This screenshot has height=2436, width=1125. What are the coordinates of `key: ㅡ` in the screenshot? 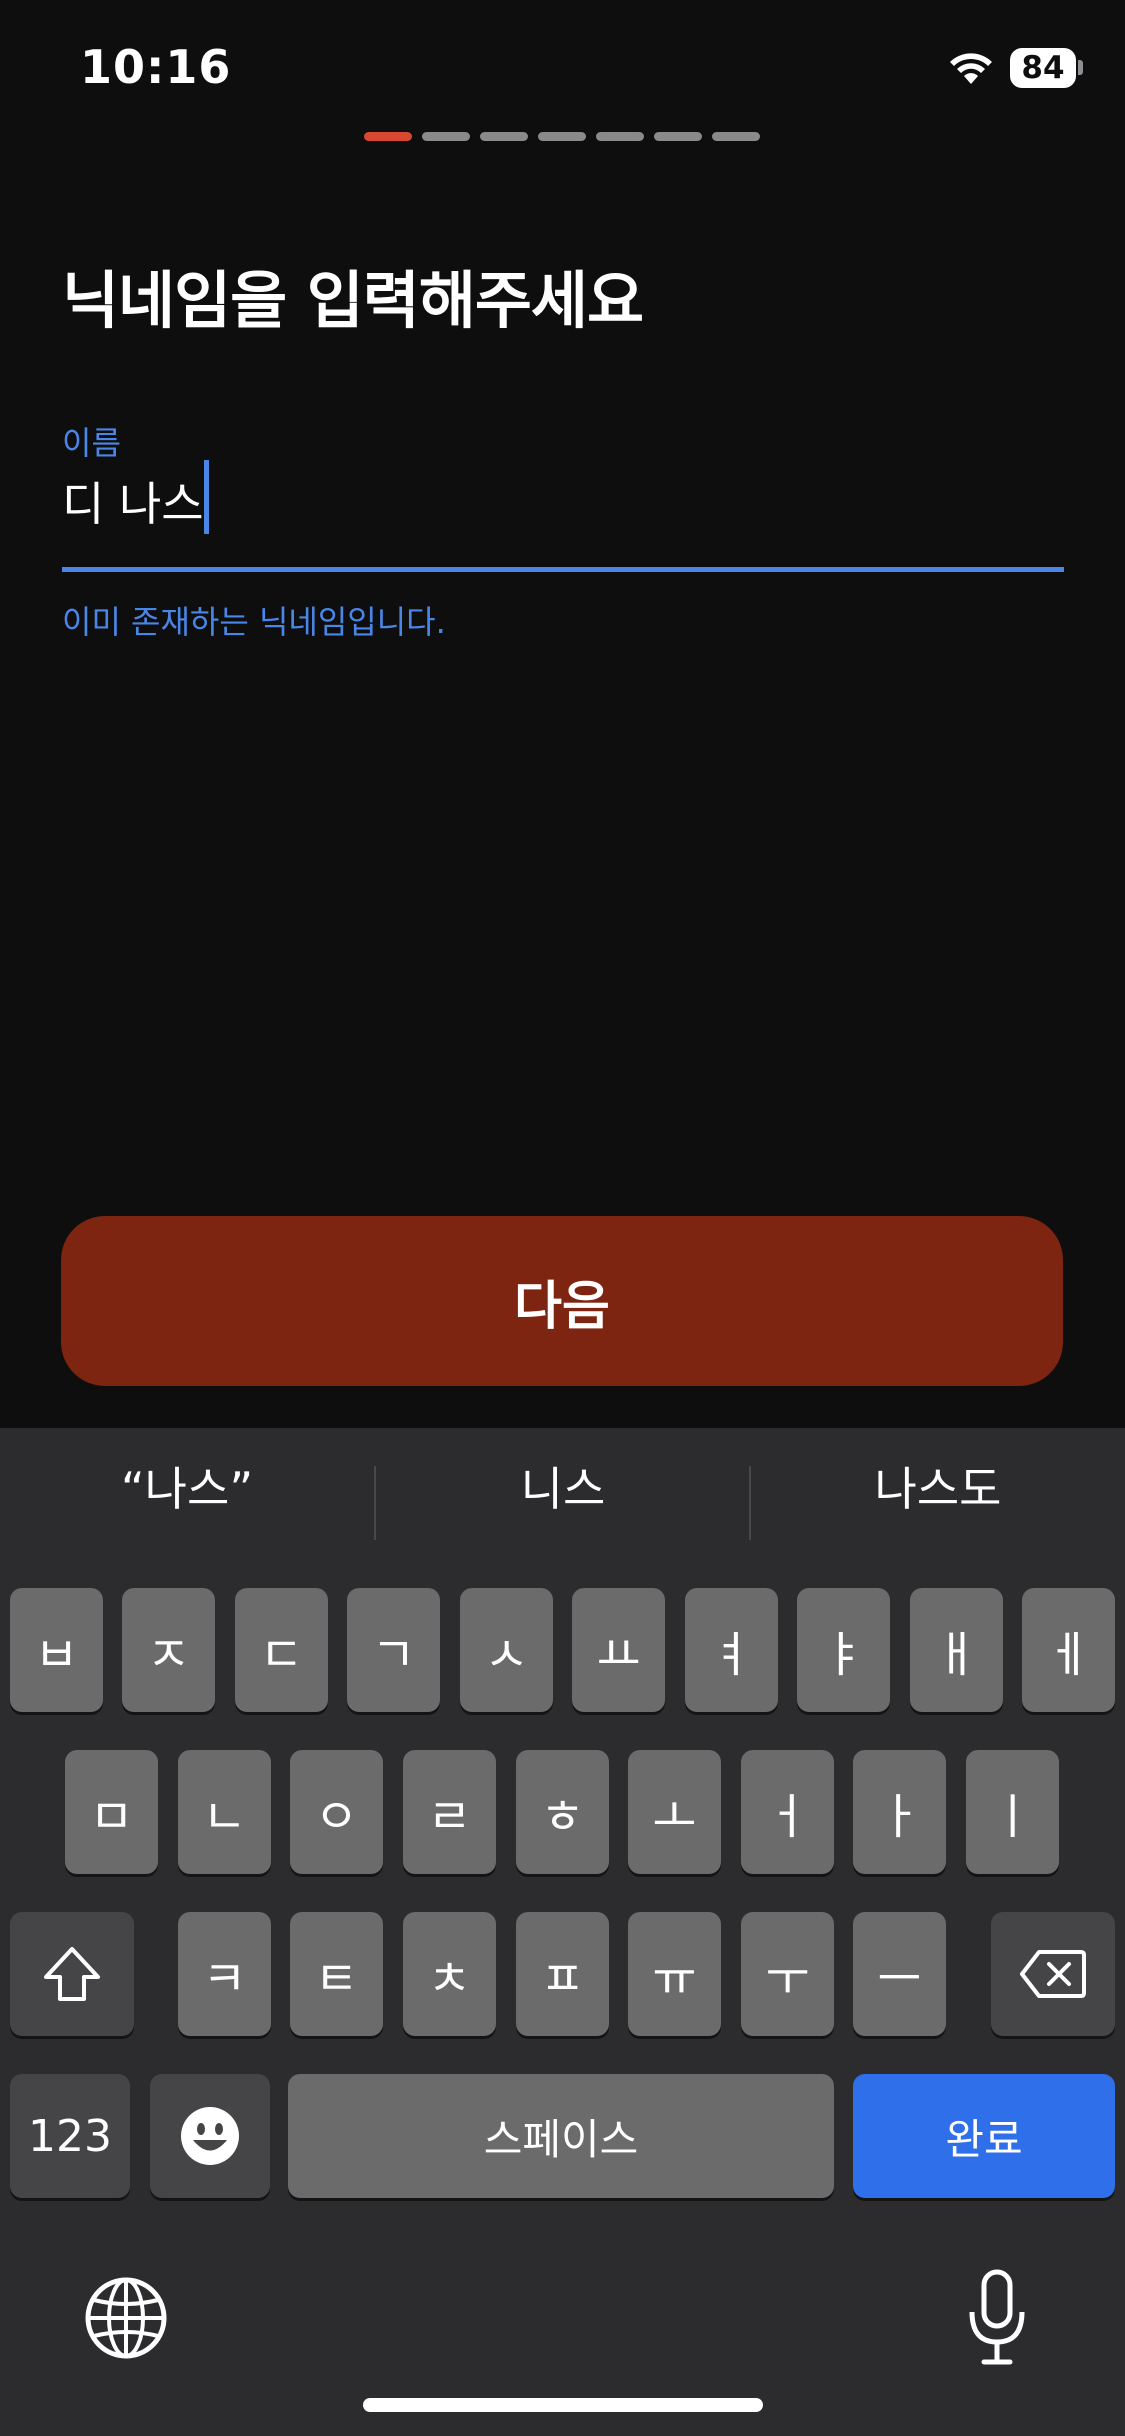 It's located at (899, 1974).